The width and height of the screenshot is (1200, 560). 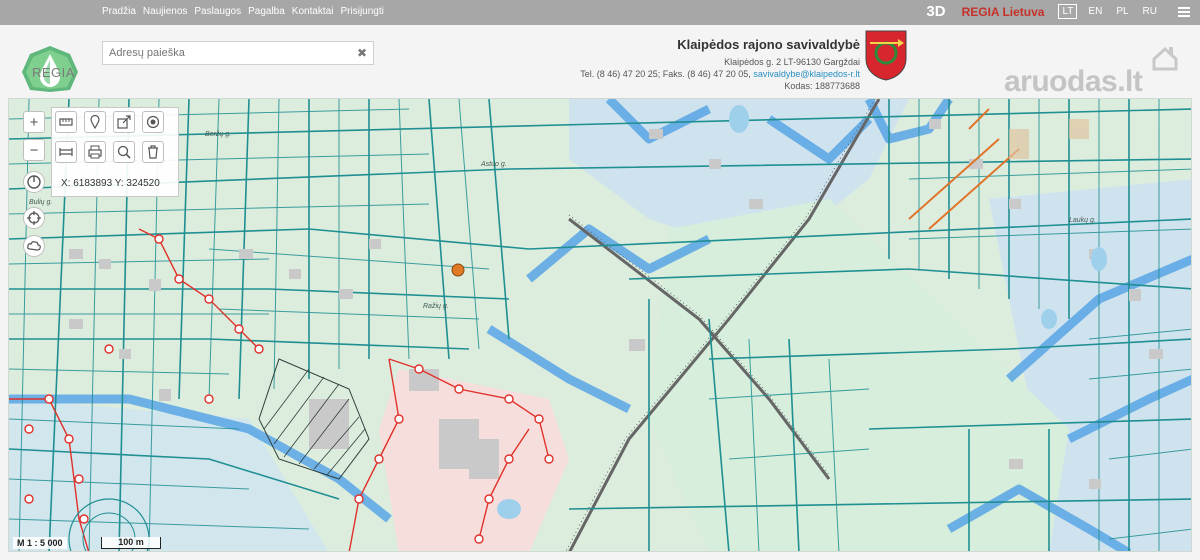 I want to click on delete-button, so click(x=153, y=152).